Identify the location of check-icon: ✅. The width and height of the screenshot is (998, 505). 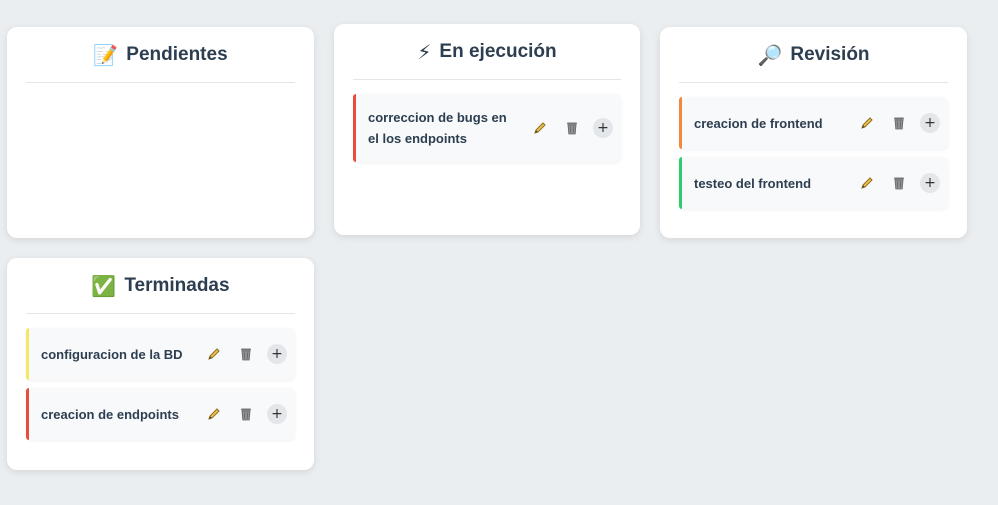
(104, 285).